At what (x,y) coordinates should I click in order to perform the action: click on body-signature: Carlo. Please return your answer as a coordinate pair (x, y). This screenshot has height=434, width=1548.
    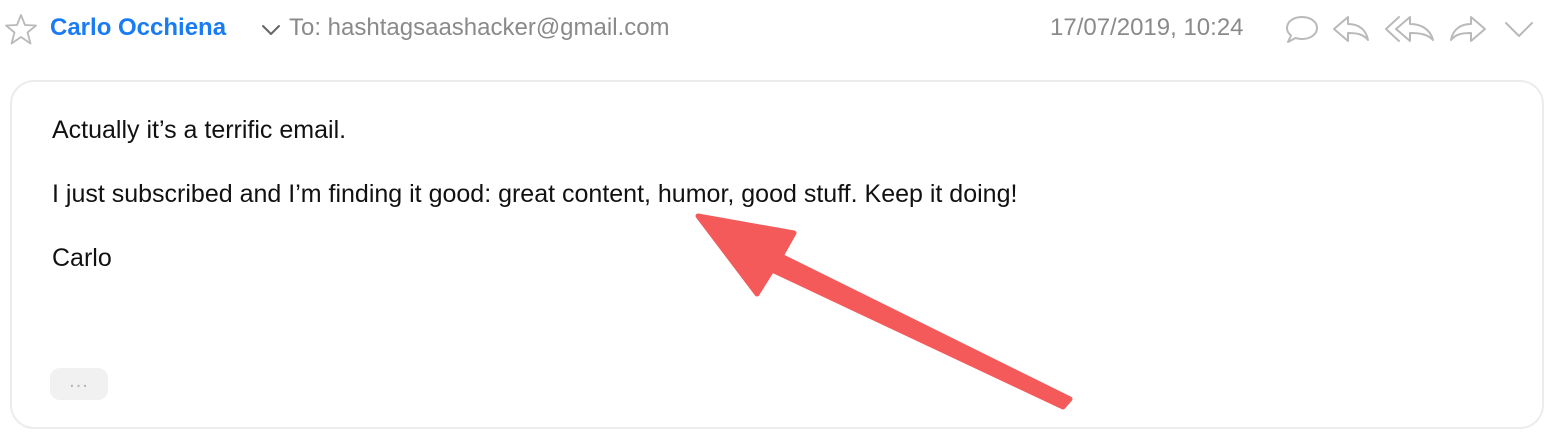
    Looking at the image, I should click on (82, 258).